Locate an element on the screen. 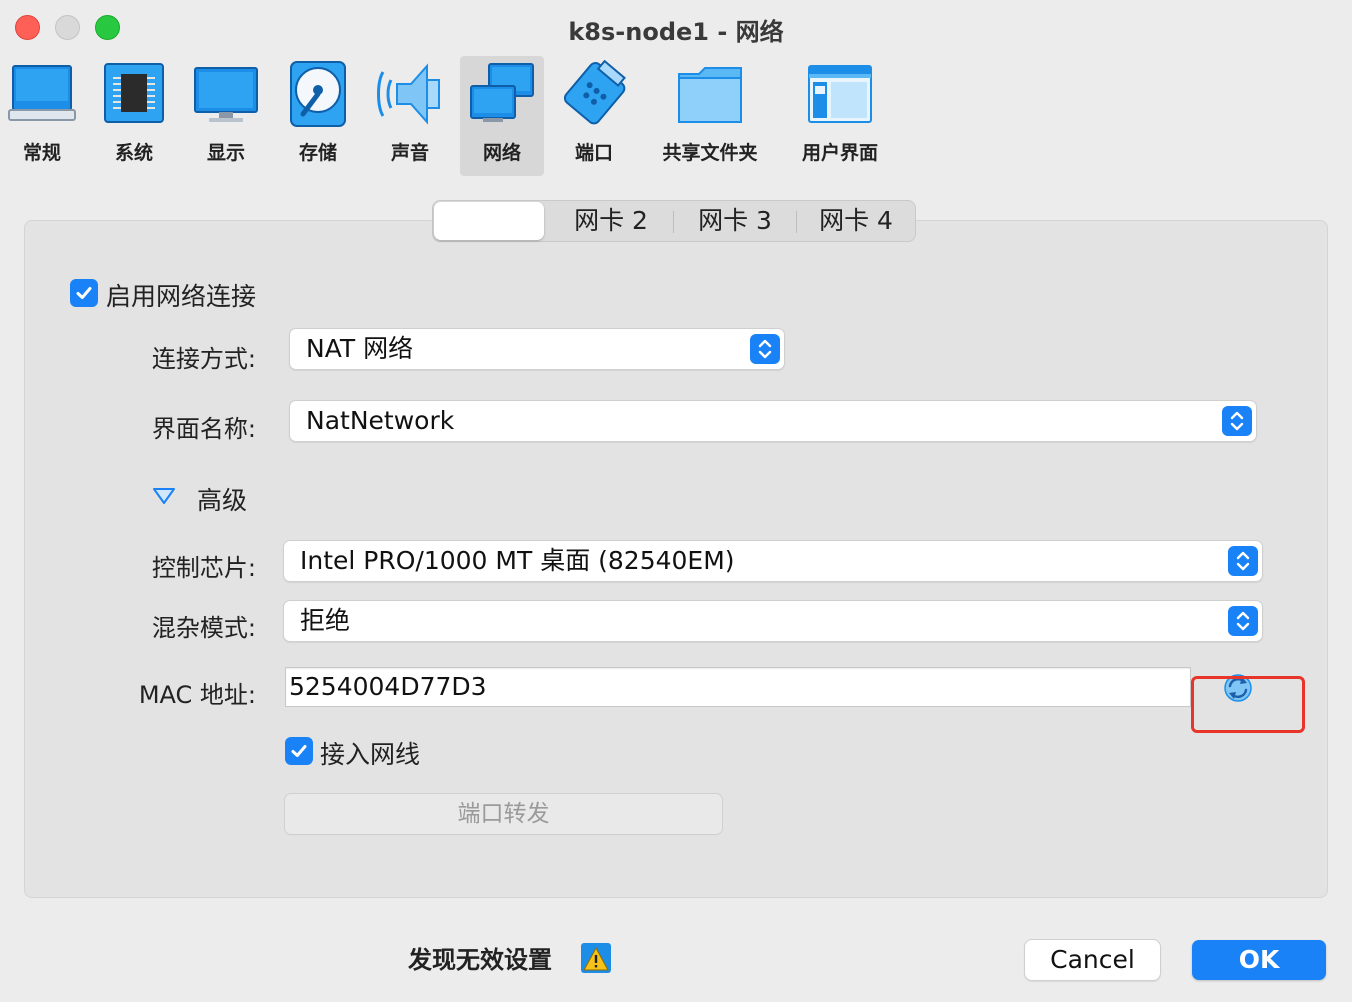 This screenshot has height=1002, width=1352. interface-name-label: 界面名称: is located at coordinates (203, 429).